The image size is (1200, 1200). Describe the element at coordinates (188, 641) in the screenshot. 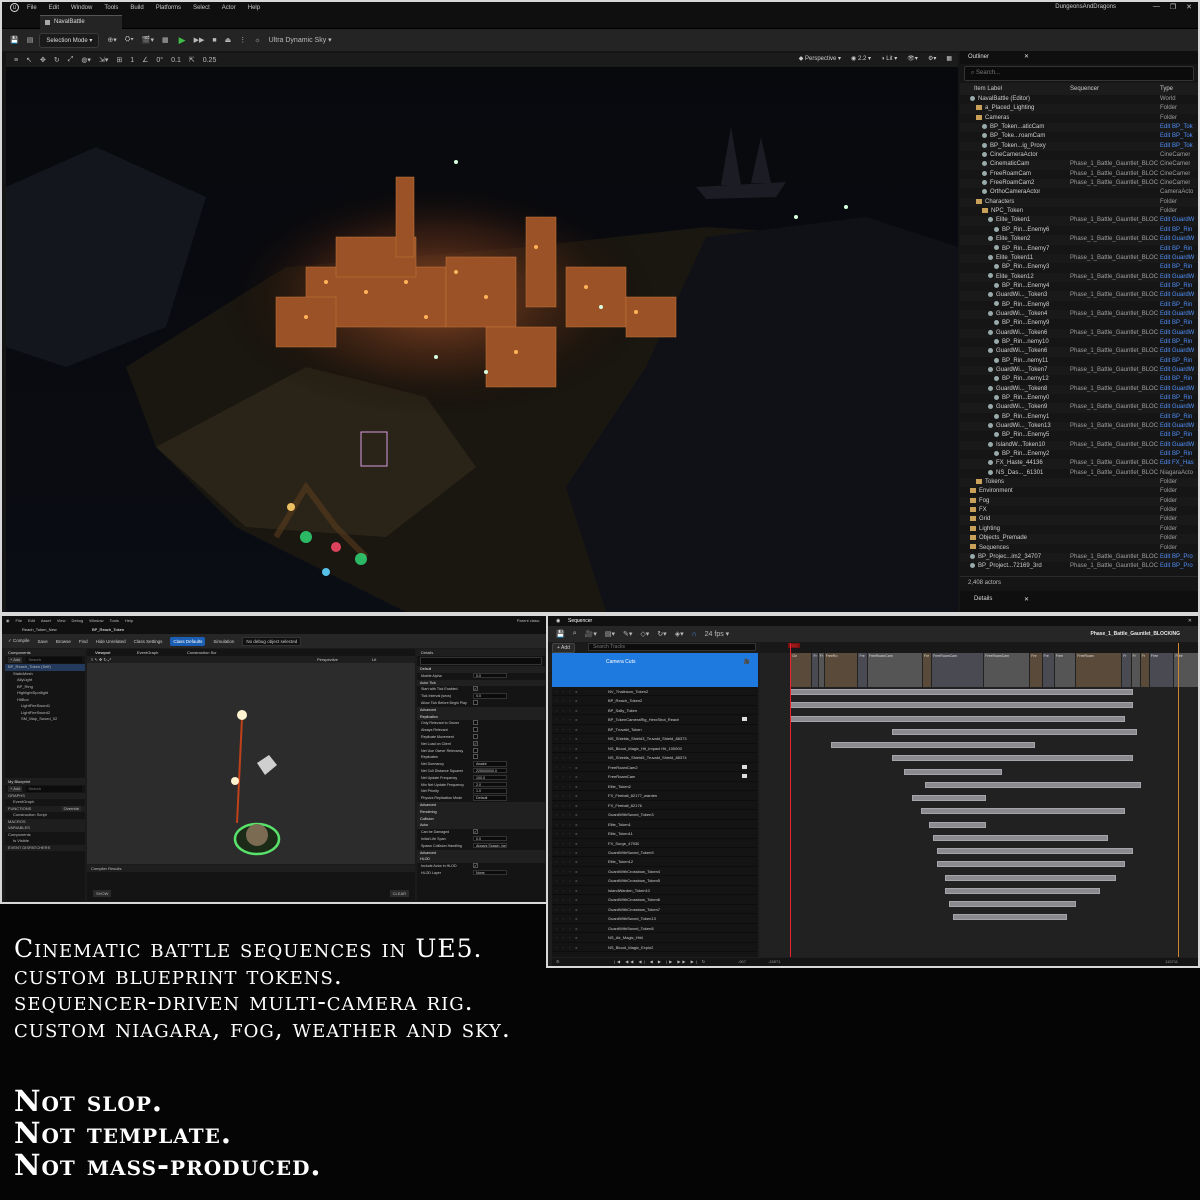

I see `class-defaults-button: Class Defaults` at that location.